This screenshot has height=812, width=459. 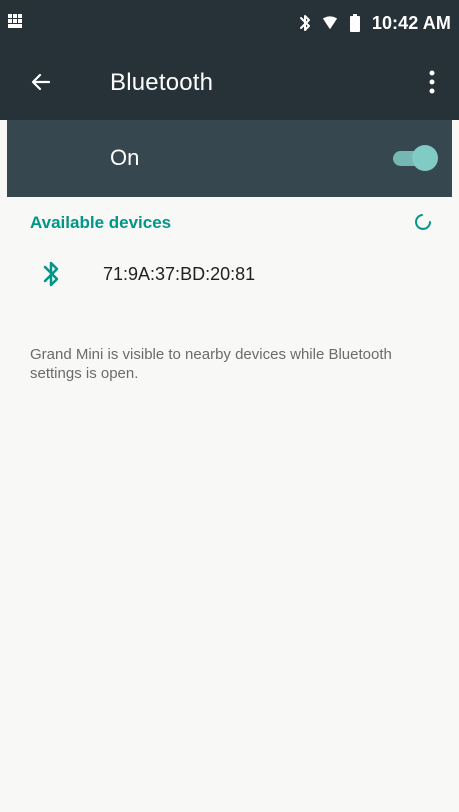 What do you see at coordinates (355, 23) in the screenshot?
I see `battery-icon` at bounding box center [355, 23].